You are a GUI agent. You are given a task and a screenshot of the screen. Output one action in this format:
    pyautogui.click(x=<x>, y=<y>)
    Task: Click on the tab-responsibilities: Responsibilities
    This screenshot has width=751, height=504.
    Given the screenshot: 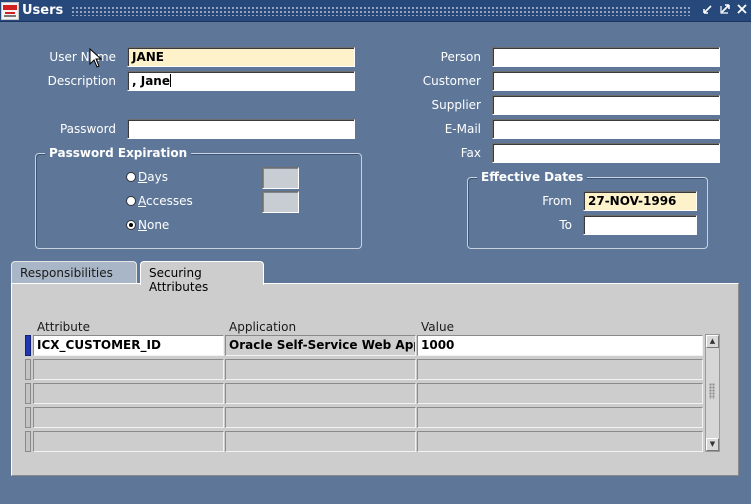 What is the action you would take?
    pyautogui.click(x=74, y=272)
    